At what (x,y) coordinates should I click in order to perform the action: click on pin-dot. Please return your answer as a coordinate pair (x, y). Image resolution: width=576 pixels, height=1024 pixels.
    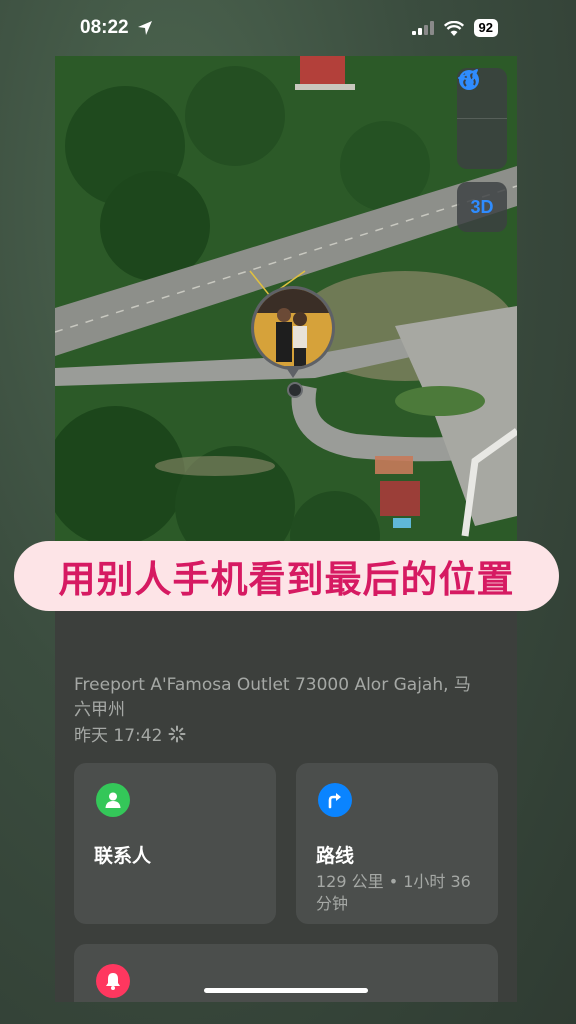
    Looking at the image, I should click on (295, 390).